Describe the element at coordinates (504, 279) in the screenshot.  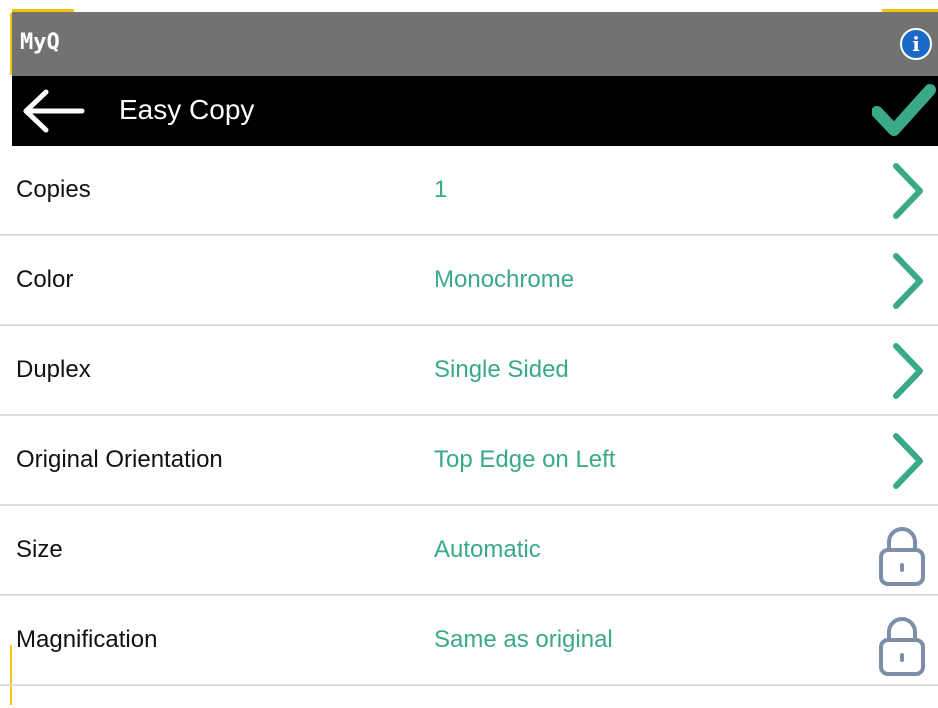
I see `setting-value: Monochrome` at that location.